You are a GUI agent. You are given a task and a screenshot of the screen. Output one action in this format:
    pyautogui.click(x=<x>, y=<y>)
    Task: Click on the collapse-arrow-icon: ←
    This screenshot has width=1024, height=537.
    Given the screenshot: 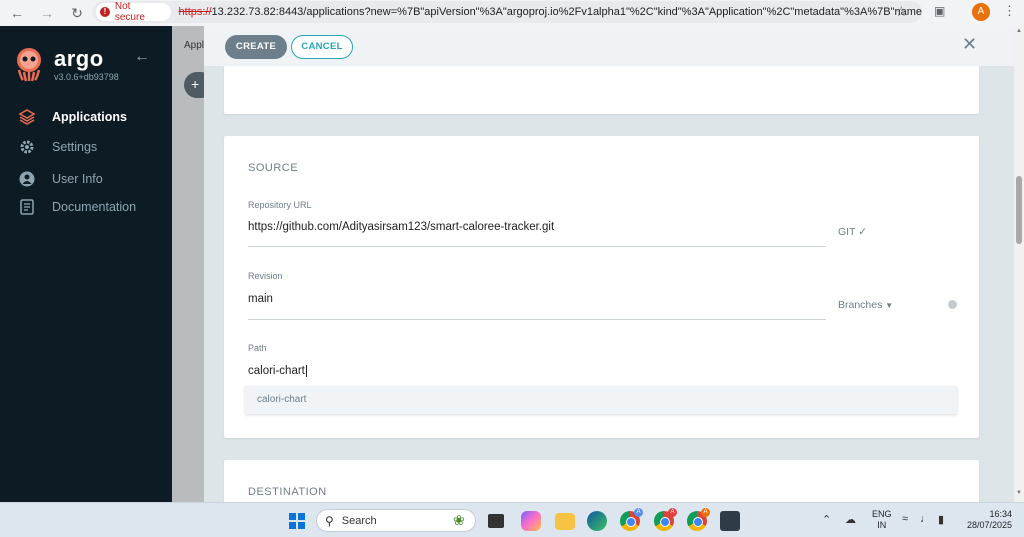 What is the action you would take?
    pyautogui.click(x=142, y=57)
    